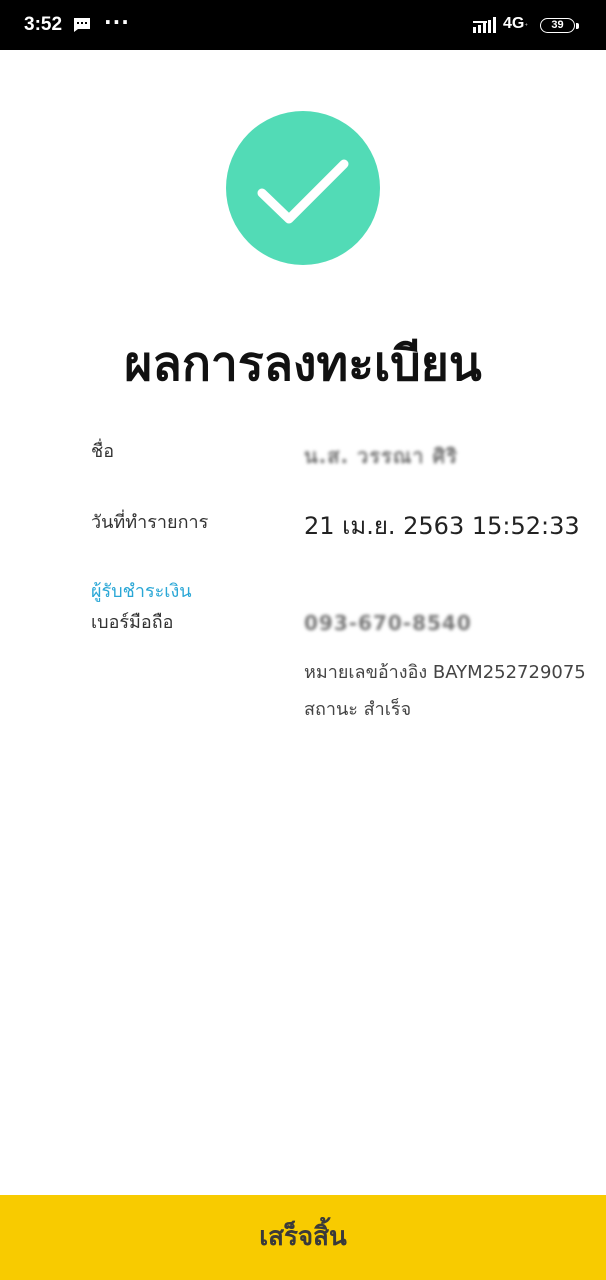 This screenshot has height=1280, width=606. I want to click on status-time: 3:52, so click(43, 24).